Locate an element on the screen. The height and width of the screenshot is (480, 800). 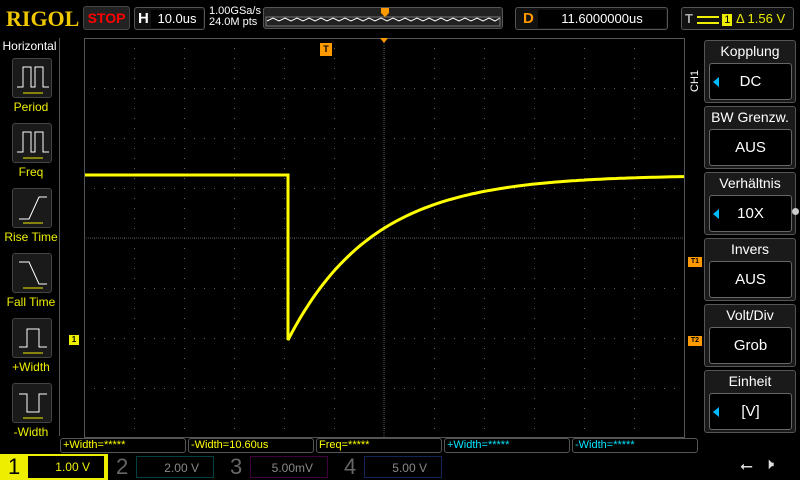
measure-label: Freq is located at coordinates (31, 172).